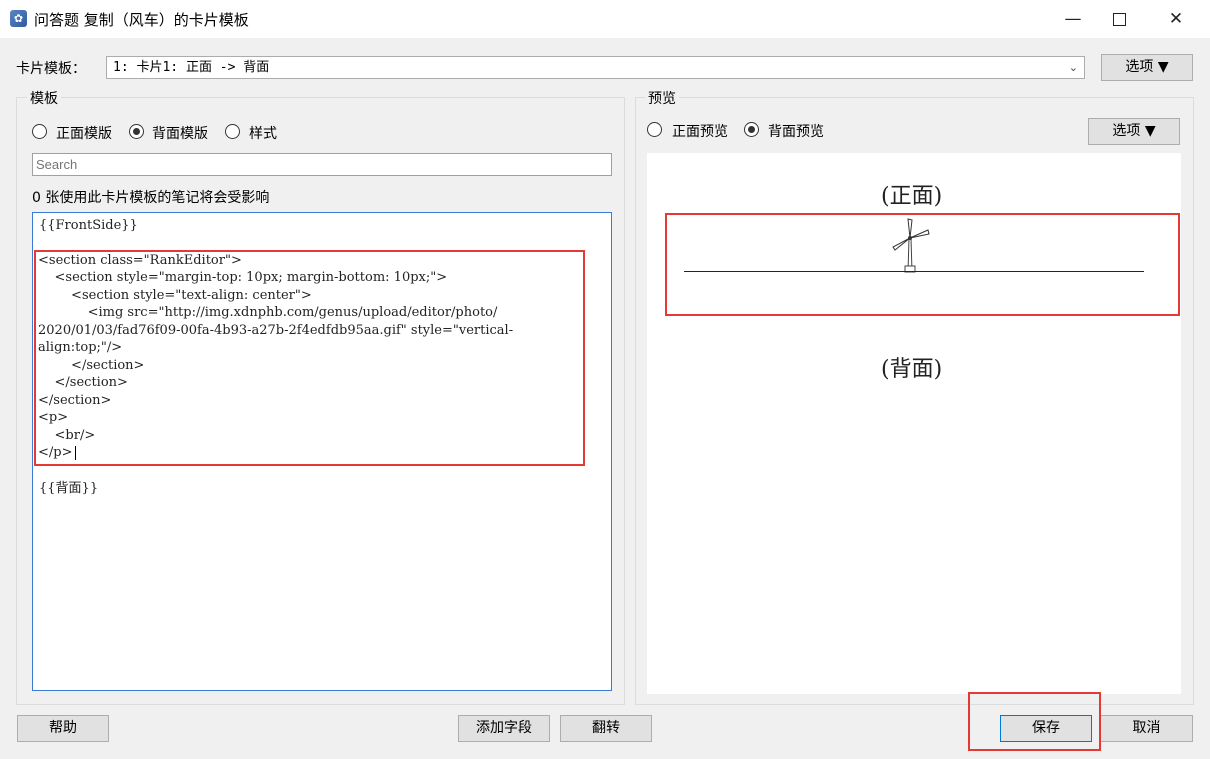 The height and width of the screenshot is (759, 1210). Describe the element at coordinates (44, 98) in the screenshot. I see `template-group-title: 模板` at that location.